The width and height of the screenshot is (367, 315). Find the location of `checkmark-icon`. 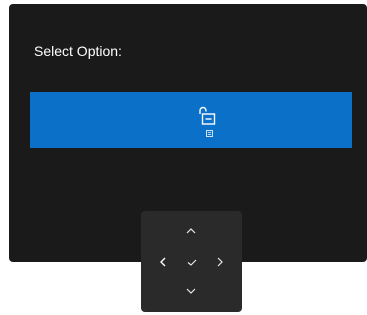

checkmark-icon is located at coordinates (192, 262).